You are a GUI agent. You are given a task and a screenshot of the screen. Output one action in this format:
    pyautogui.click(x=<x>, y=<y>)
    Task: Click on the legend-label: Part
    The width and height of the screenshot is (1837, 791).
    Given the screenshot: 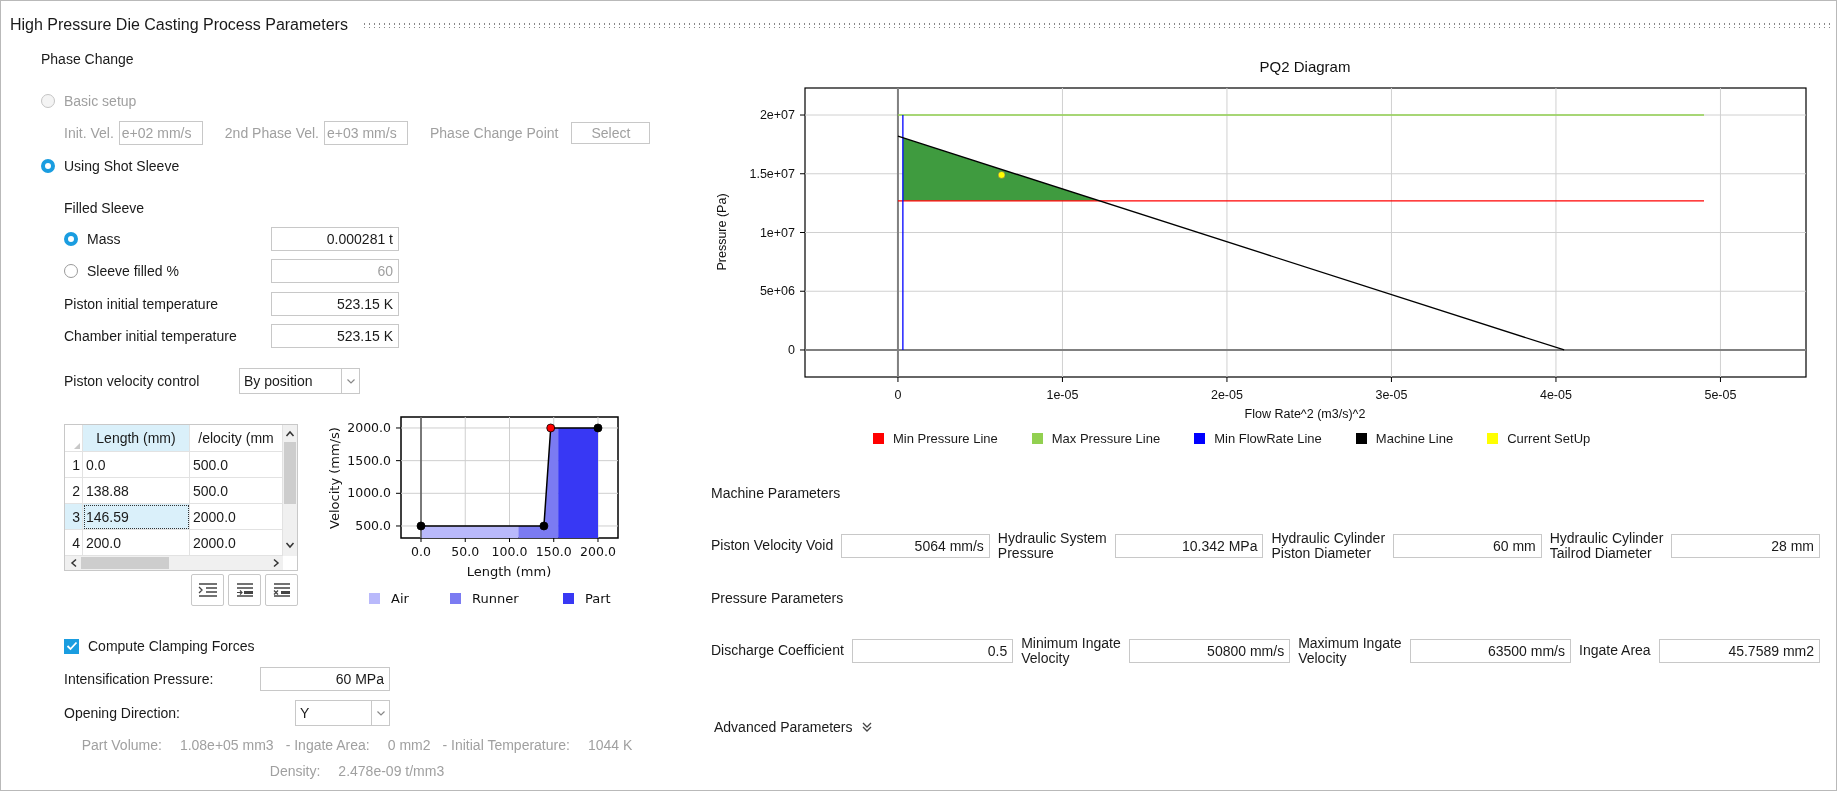 What is the action you would take?
    pyautogui.click(x=598, y=598)
    